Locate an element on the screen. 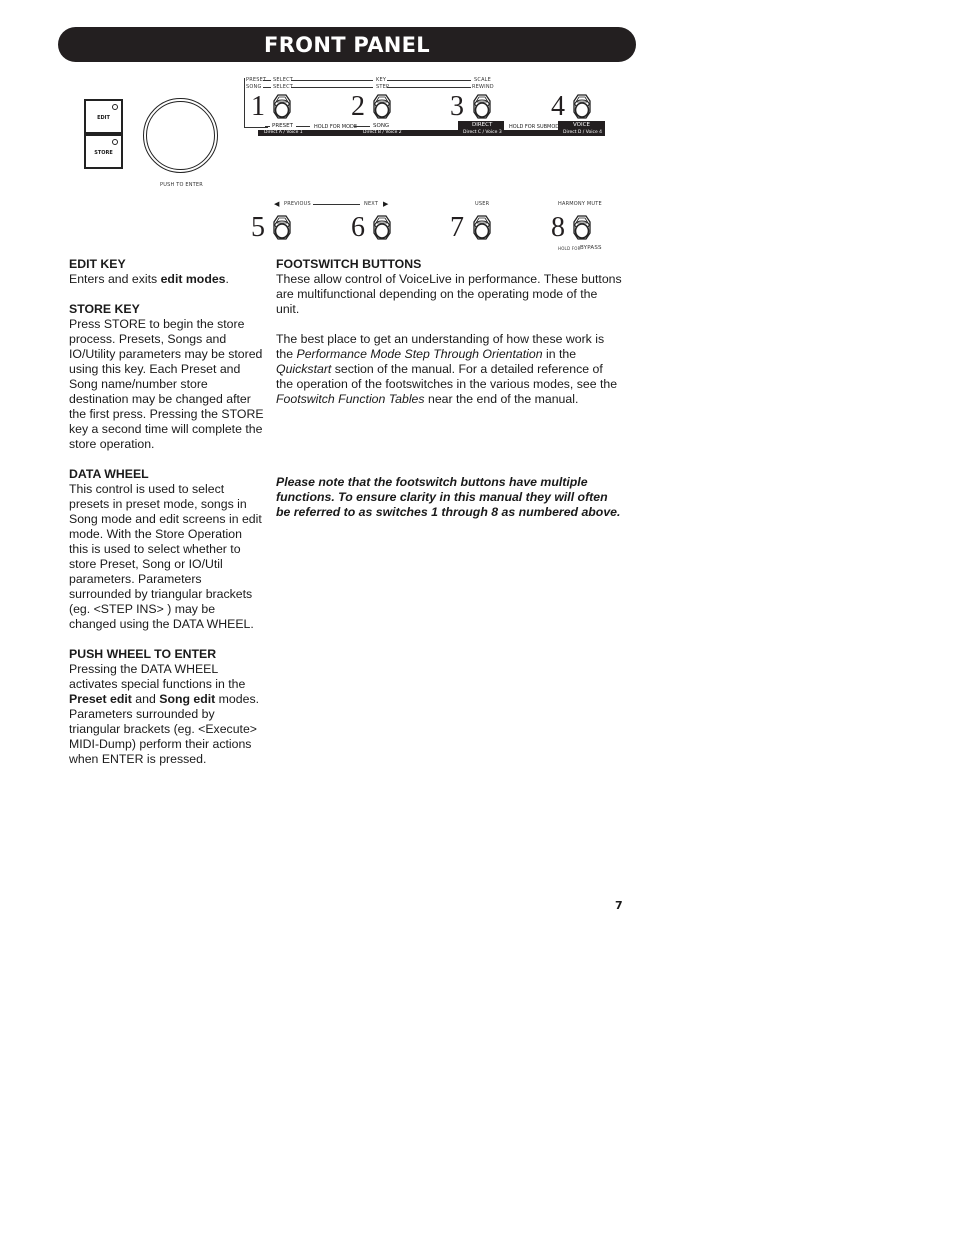 The width and height of the screenshot is (954, 1235). footswitch-3-icon is located at coordinates (482, 106).